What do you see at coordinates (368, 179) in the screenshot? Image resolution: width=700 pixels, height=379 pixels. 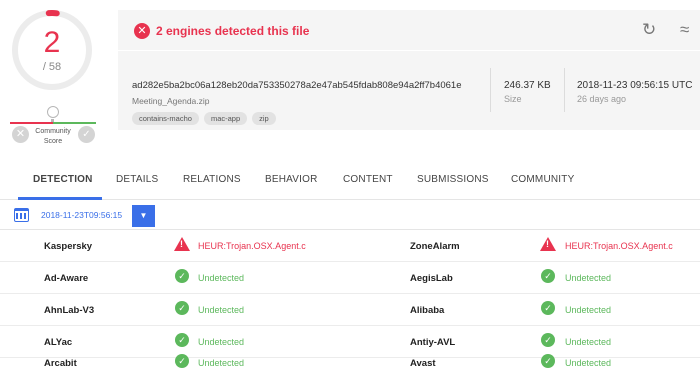 I see `tab-content: CONTENT` at bounding box center [368, 179].